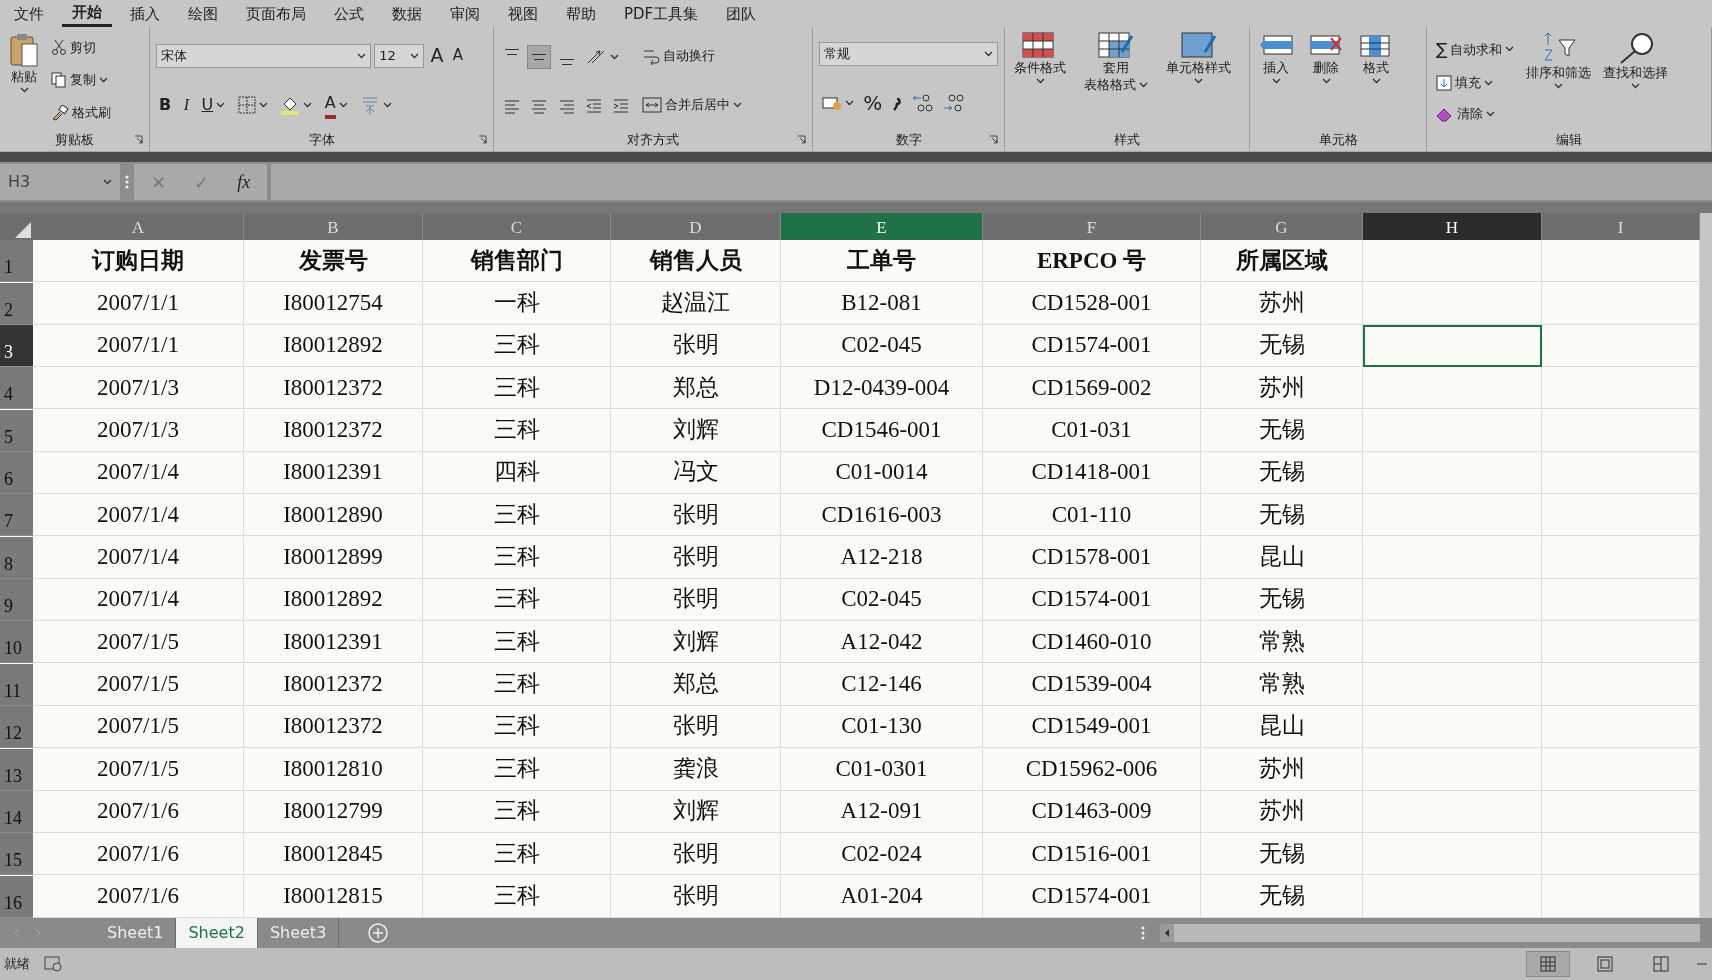  Describe the element at coordinates (407, 13) in the screenshot. I see `menu-tab: 数据` at that location.